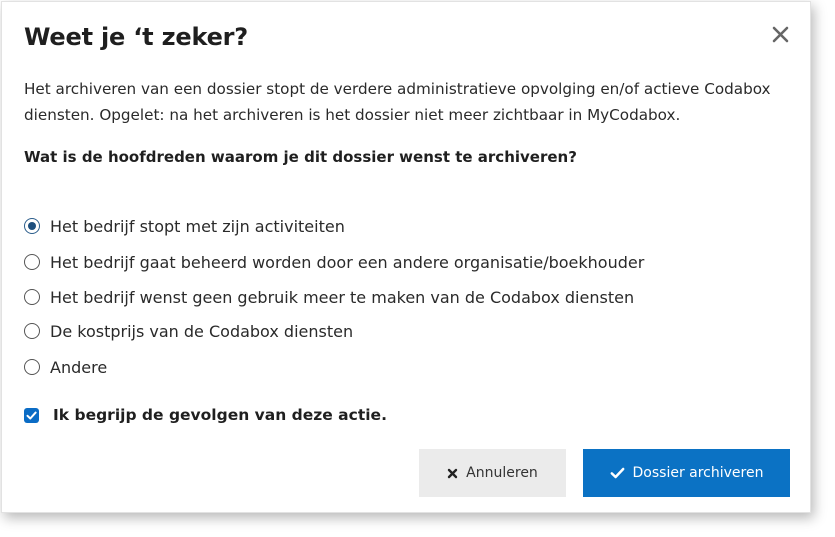 The width and height of the screenshot is (835, 537). I want to click on close-button, so click(781, 35).